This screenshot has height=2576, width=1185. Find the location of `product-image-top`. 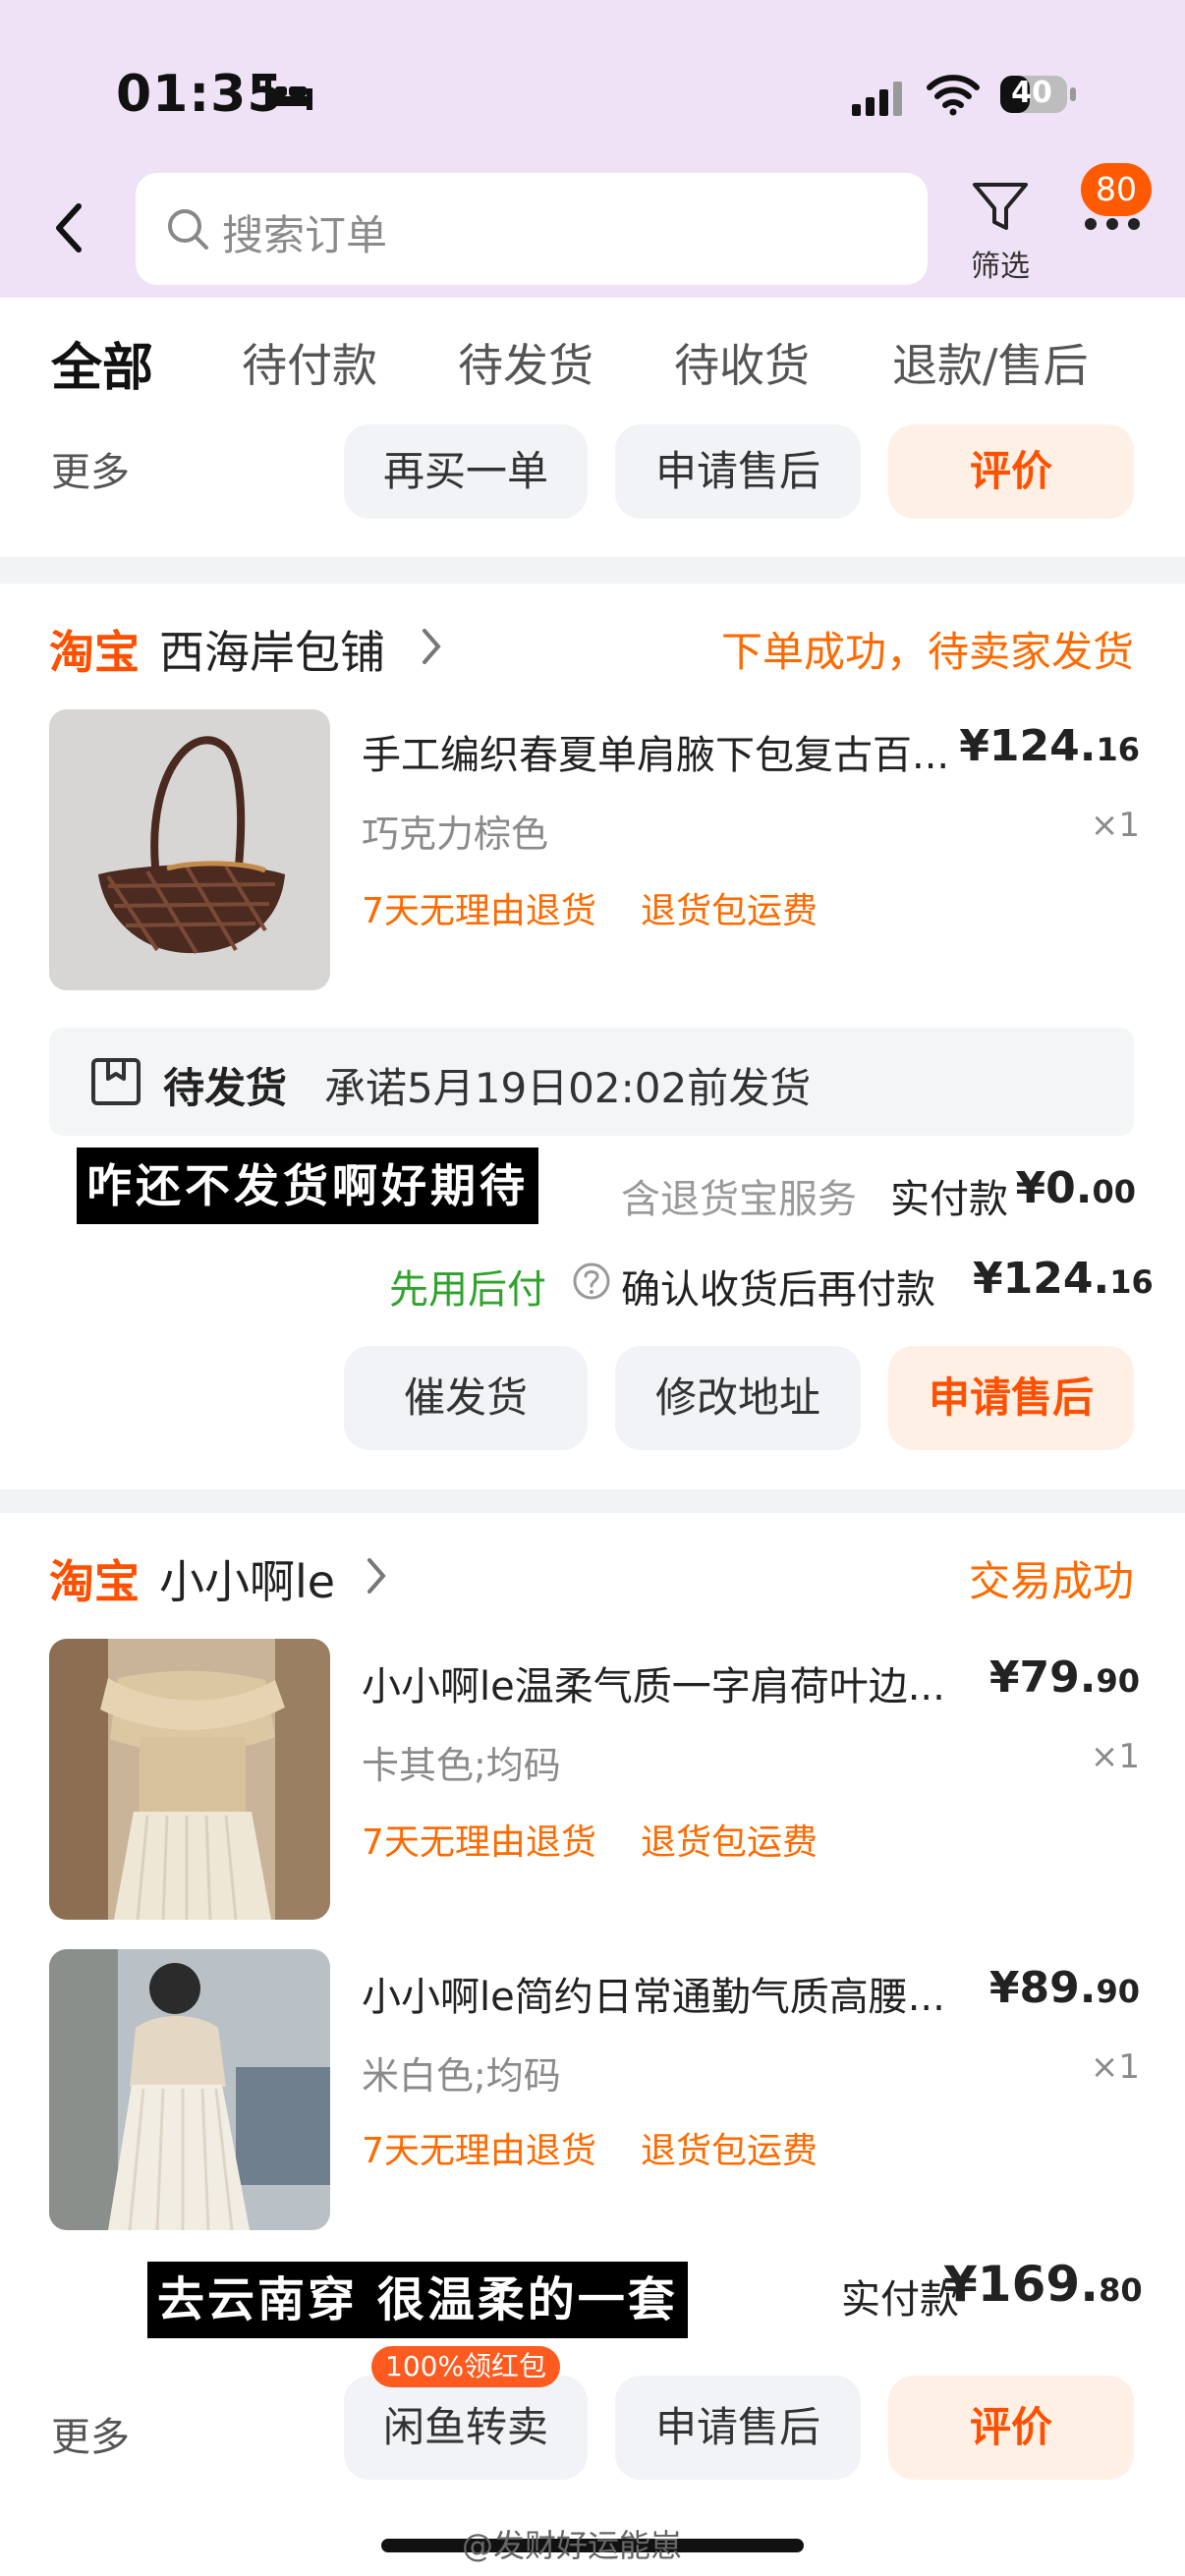

product-image-top is located at coordinates (190, 1779).